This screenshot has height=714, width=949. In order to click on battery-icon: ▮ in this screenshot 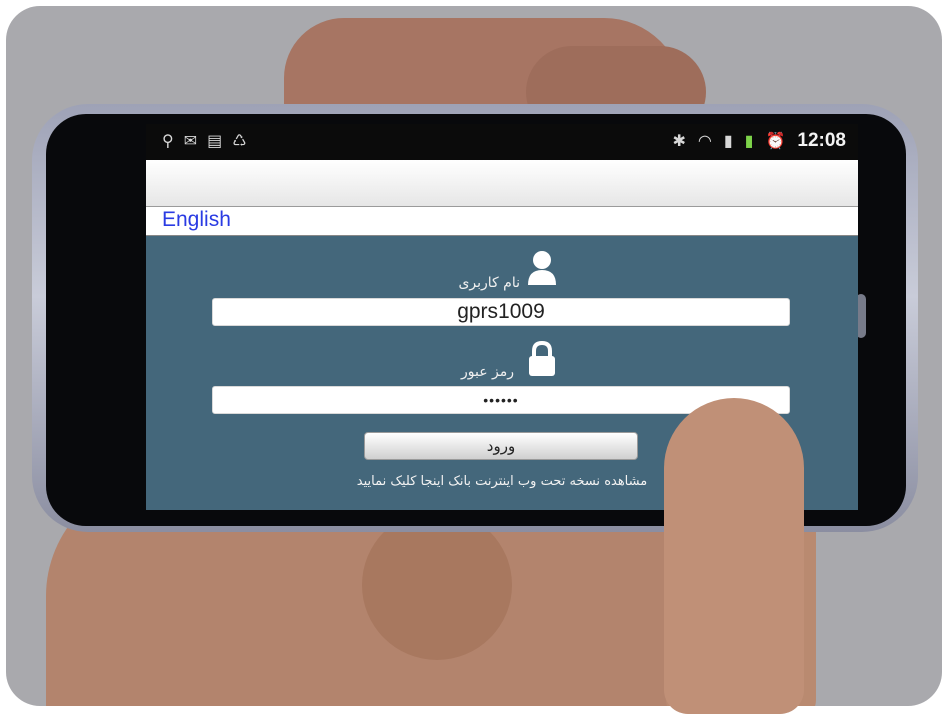, I will do `click(749, 140)`.